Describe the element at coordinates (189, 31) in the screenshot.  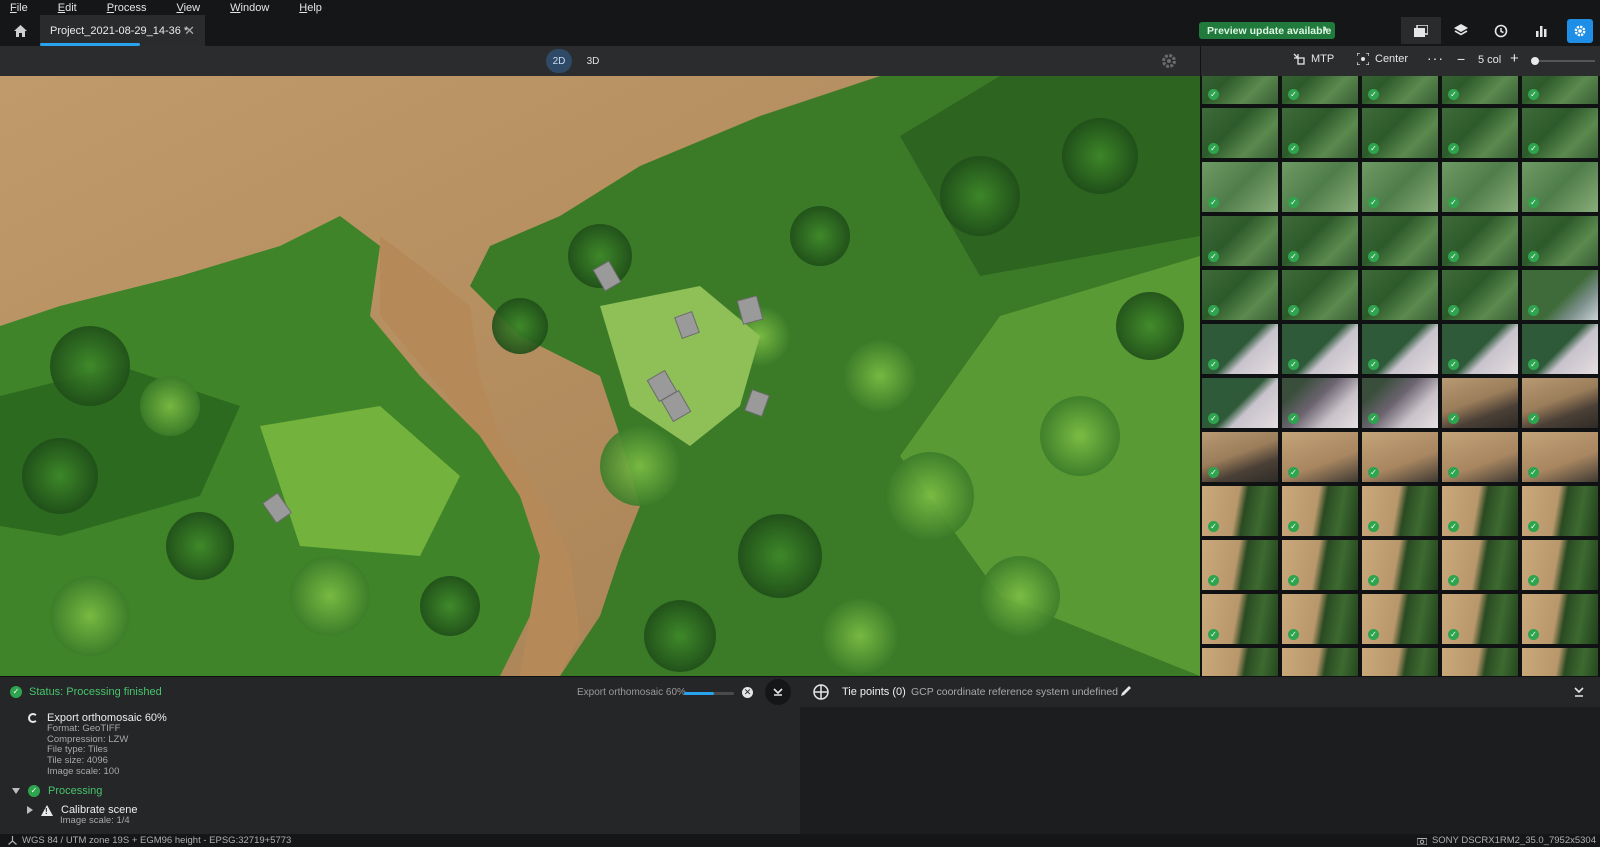
I see `close-icon: ✕` at that location.